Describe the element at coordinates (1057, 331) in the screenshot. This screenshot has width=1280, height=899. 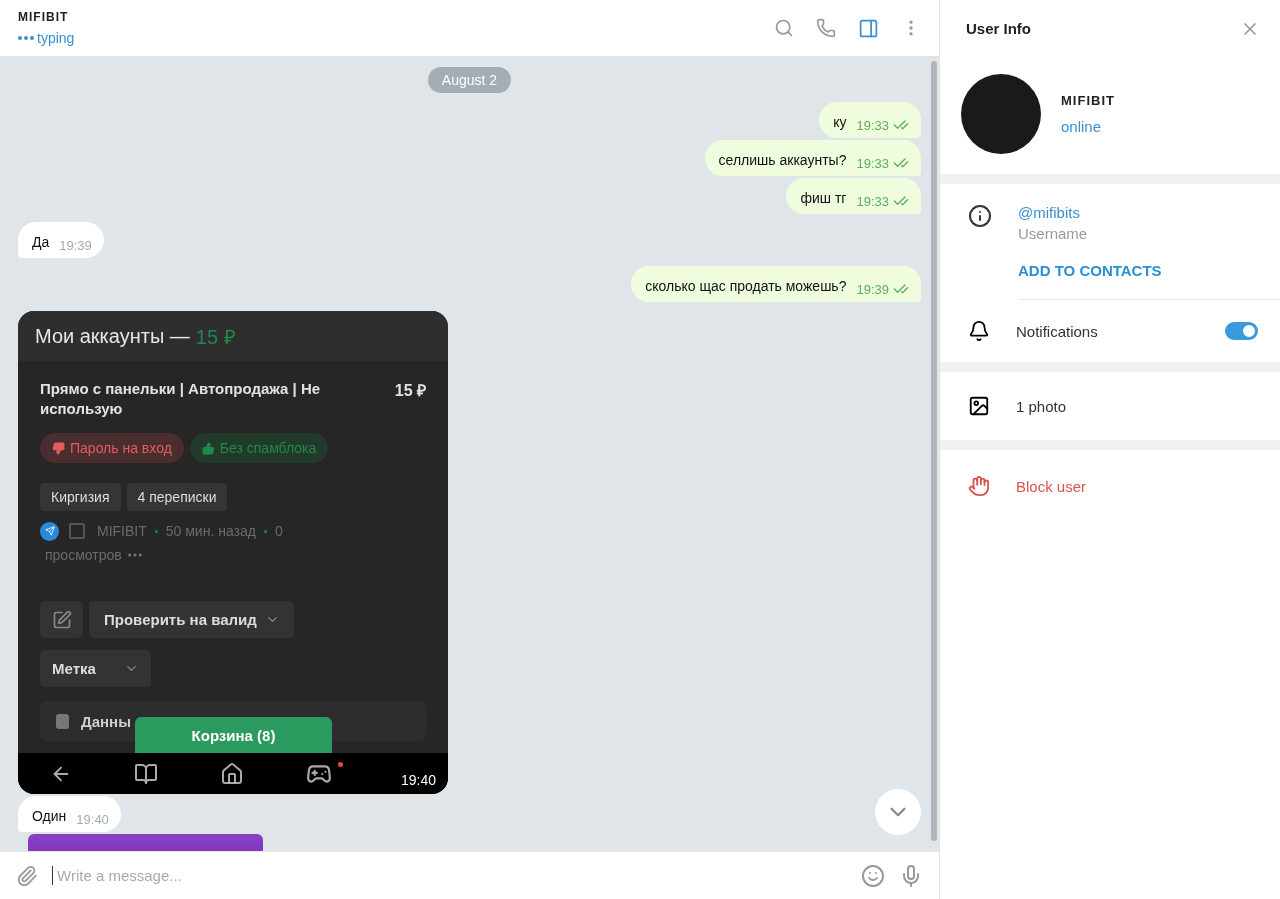
I see `notifications-label: Notifications` at that location.